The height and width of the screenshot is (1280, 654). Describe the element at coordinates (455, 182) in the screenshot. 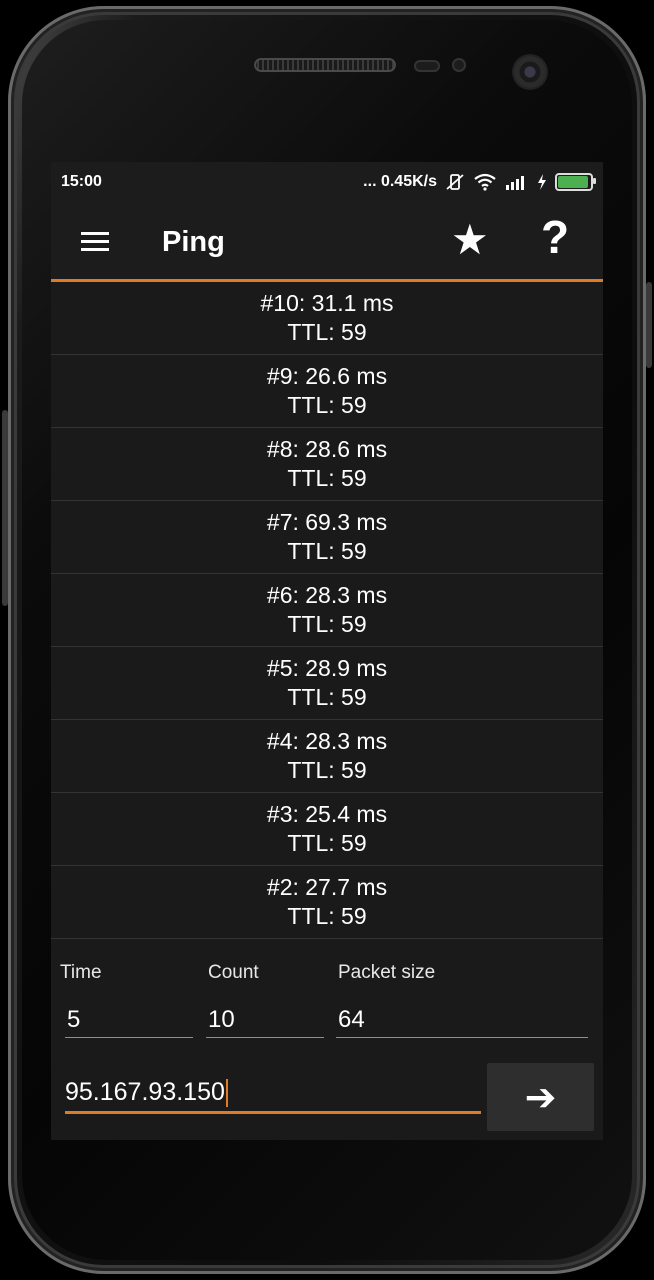

I see `vibrate-off-icon` at that location.